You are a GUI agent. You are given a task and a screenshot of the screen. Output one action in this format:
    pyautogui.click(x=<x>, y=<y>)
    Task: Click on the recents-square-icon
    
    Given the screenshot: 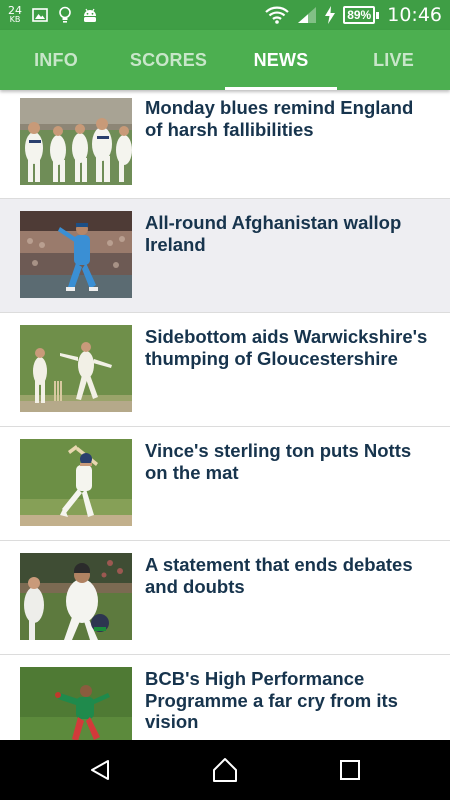 What is the action you would take?
    pyautogui.click(x=350, y=770)
    